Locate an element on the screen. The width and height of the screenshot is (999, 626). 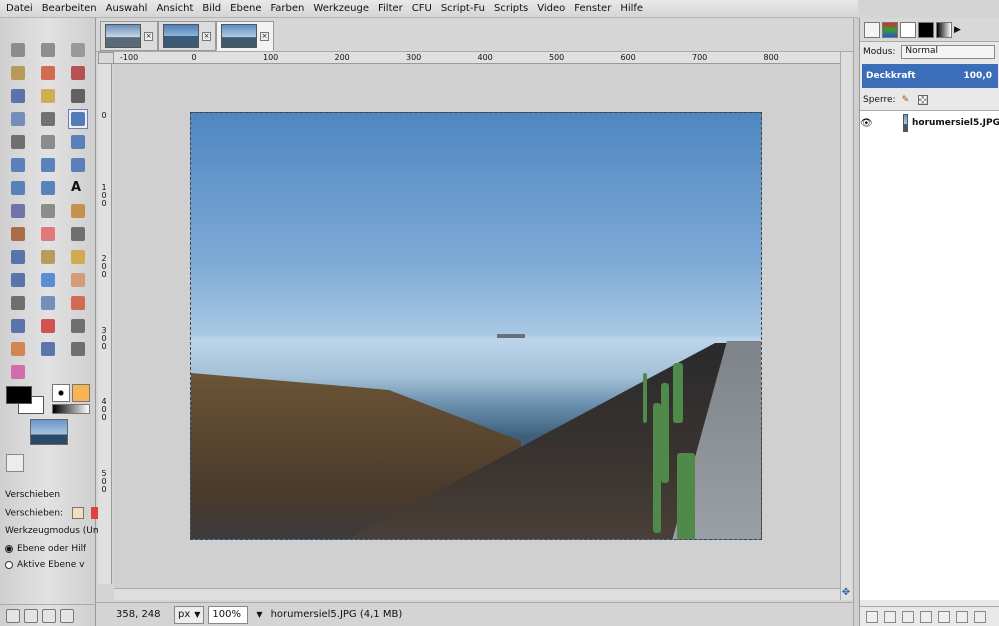
foreground-color is located at coordinates (19, 395).